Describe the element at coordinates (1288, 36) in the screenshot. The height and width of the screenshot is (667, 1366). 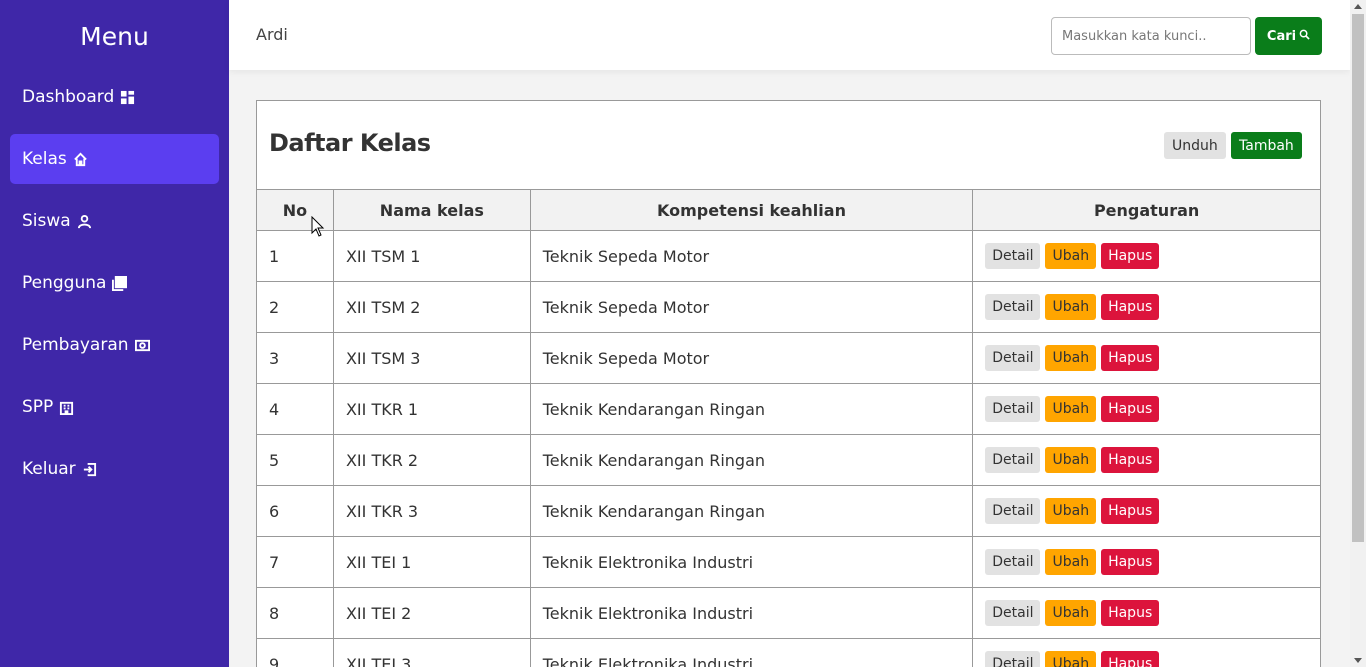
I see `search-button: Cari` at that location.